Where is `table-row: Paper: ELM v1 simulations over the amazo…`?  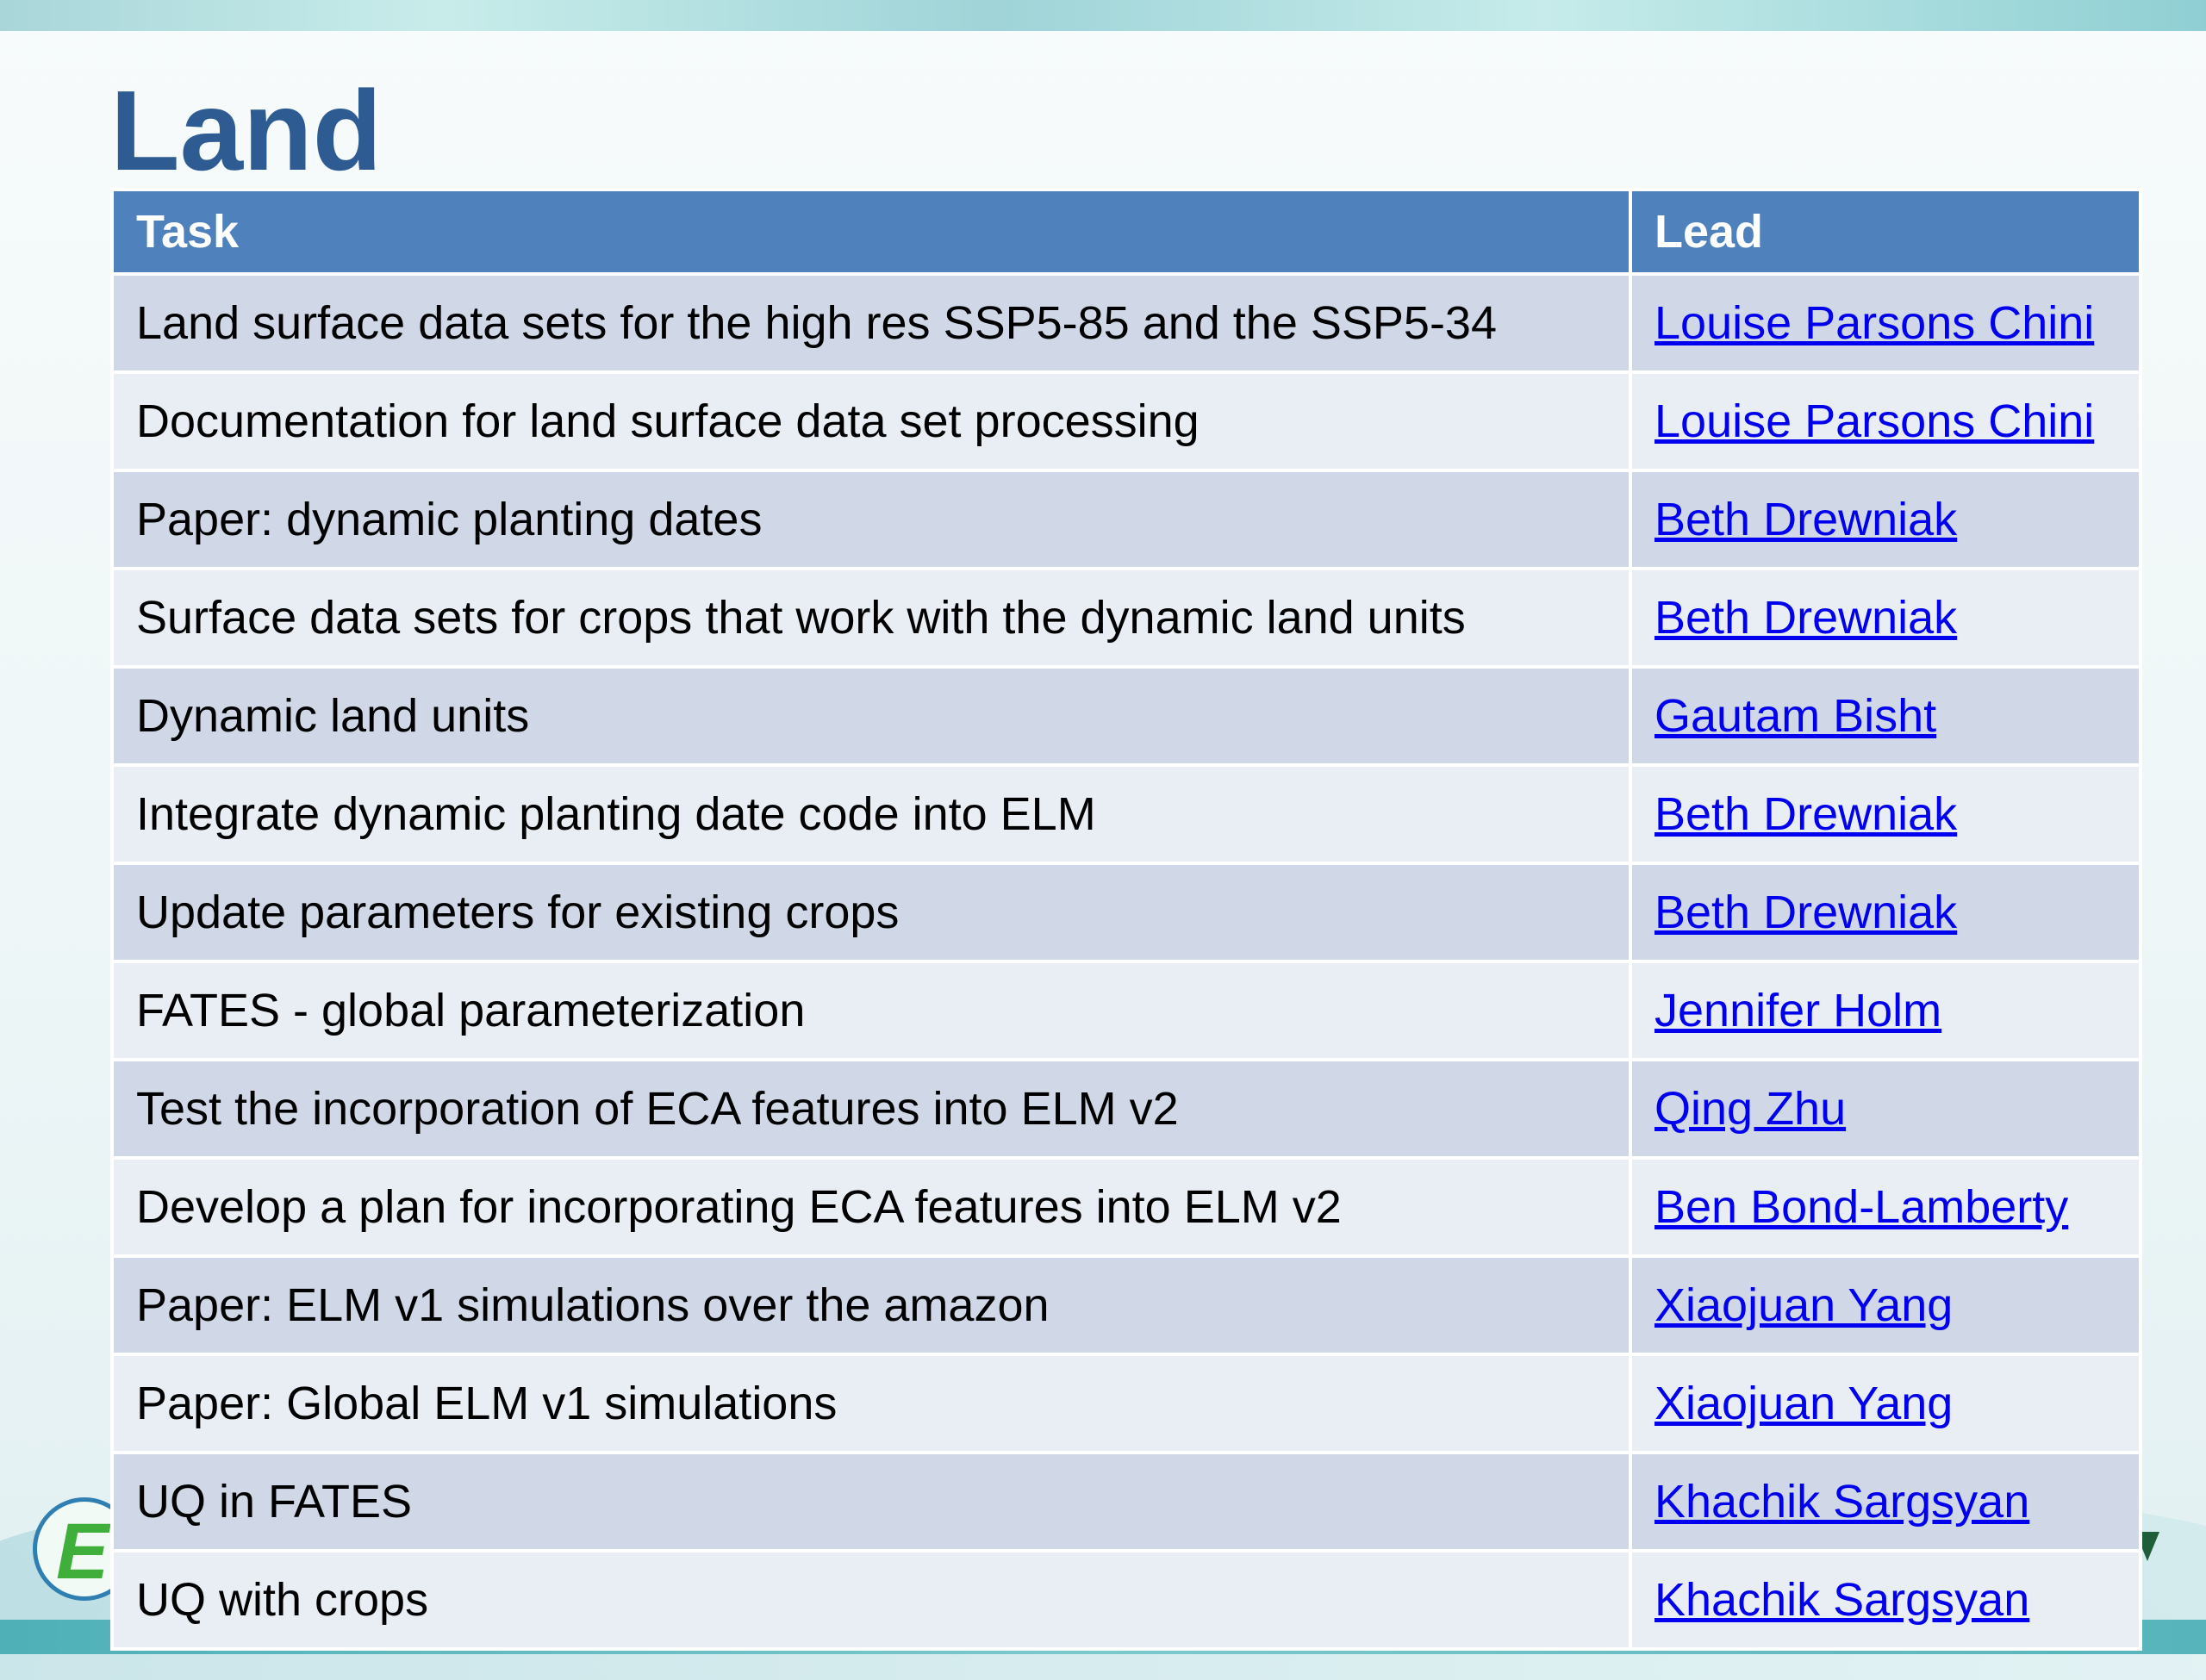 table-row: Paper: ELM v1 simulations over the amazo… is located at coordinates (1126, 1305).